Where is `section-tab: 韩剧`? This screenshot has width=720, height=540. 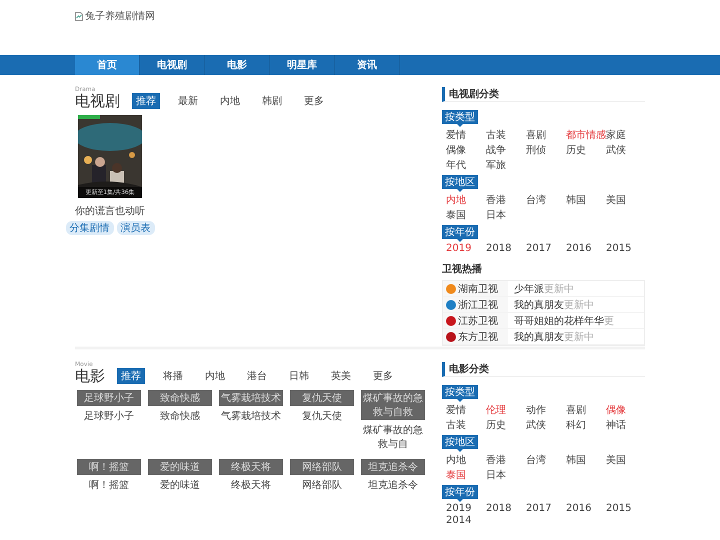
section-tab: 韩剧 is located at coordinates (272, 101).